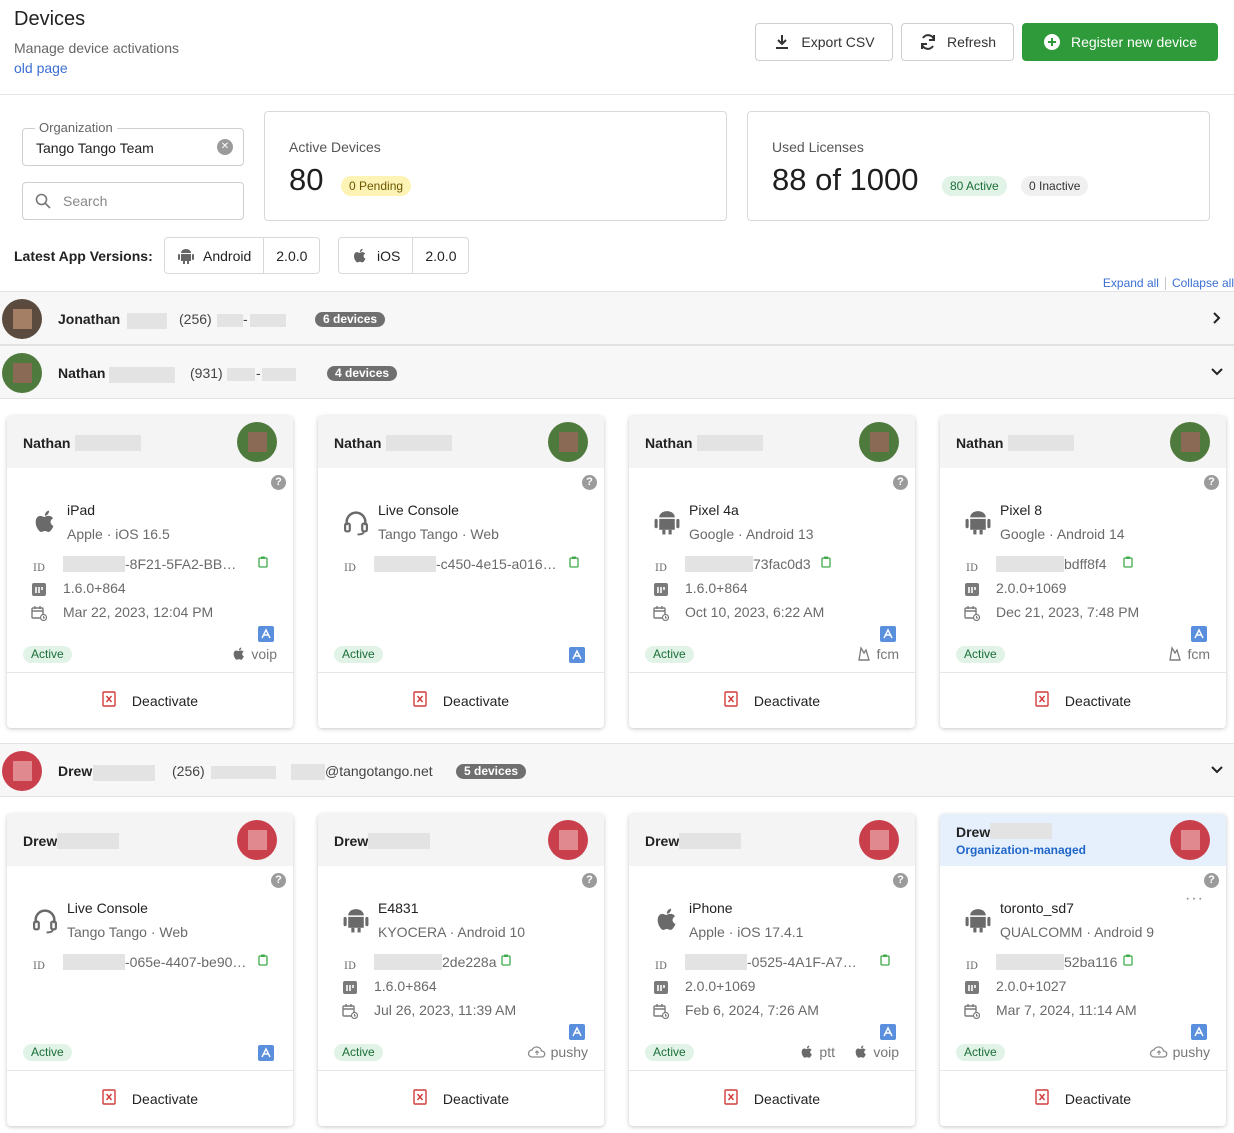 This screenshot has width=1234, height=1133. What do you see at coordinates (1031, 588) in the screenshot?
I see `app-version: 2.0.0+1069` at bounding box center [1031, 588].